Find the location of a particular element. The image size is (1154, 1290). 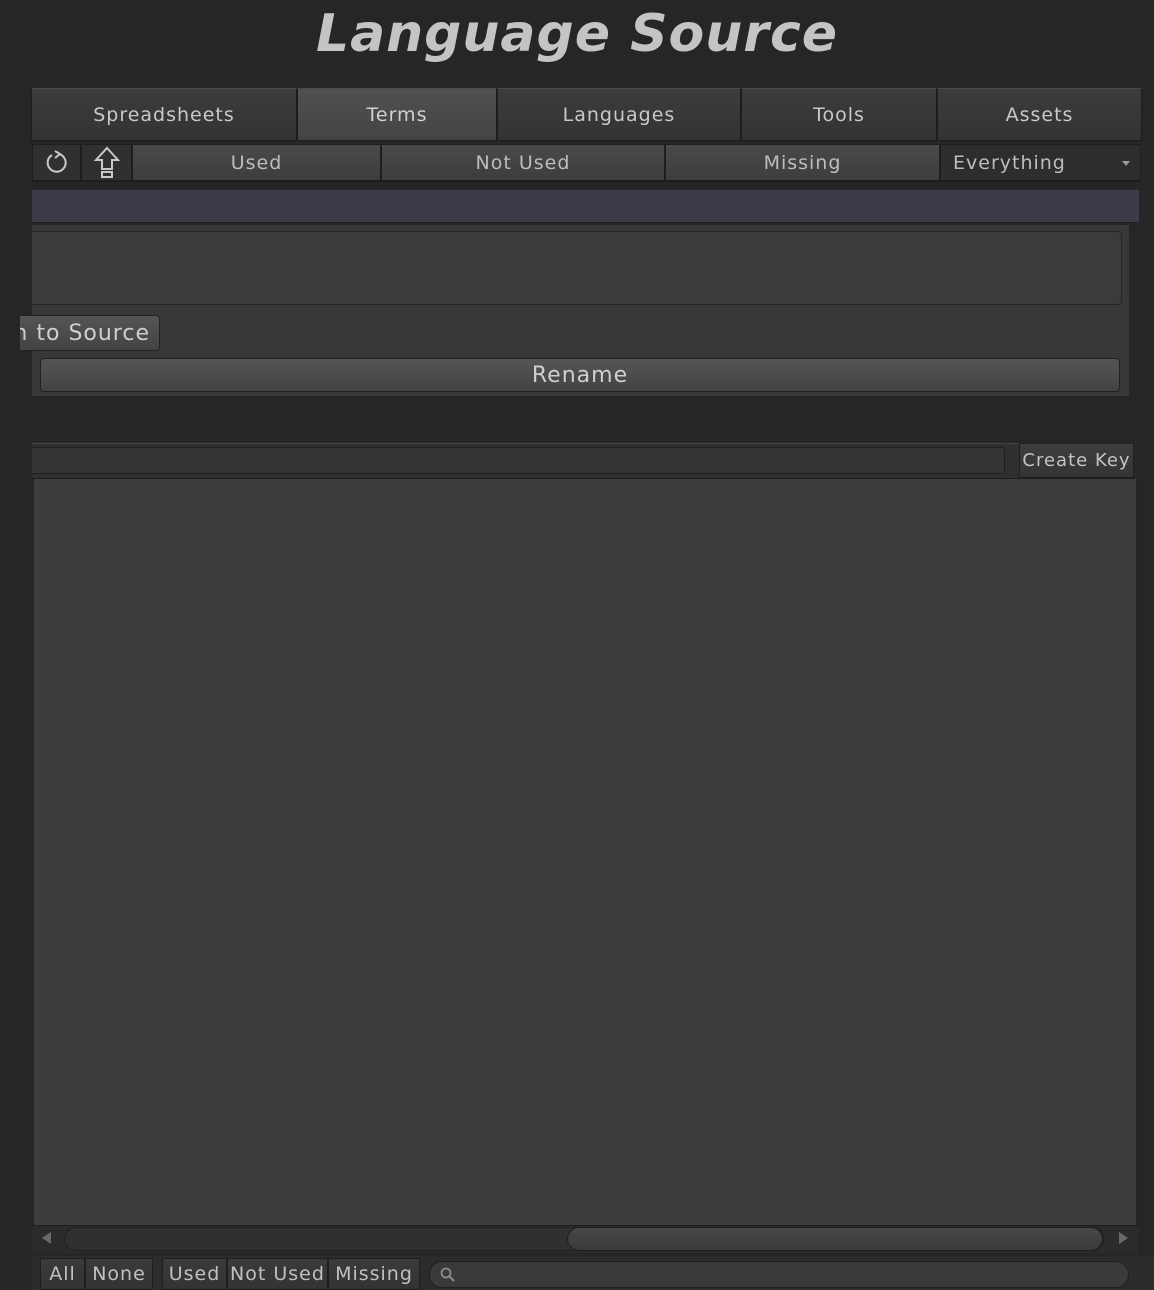

window-title: Language Source is located at coordinates (577, 34).